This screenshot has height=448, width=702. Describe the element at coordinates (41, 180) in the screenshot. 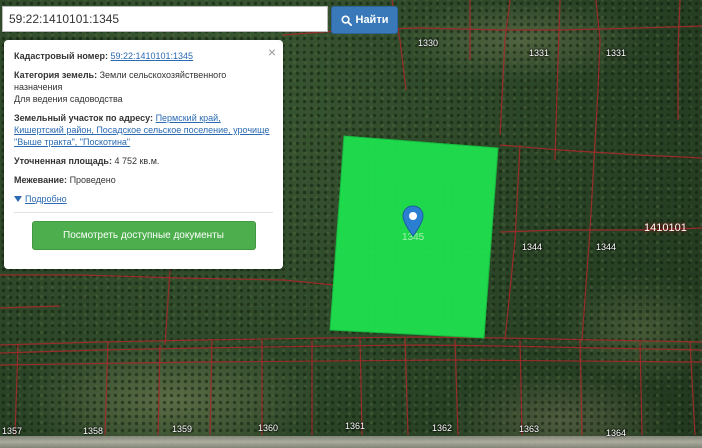

I see `survey-label: Межевание:` at that location.